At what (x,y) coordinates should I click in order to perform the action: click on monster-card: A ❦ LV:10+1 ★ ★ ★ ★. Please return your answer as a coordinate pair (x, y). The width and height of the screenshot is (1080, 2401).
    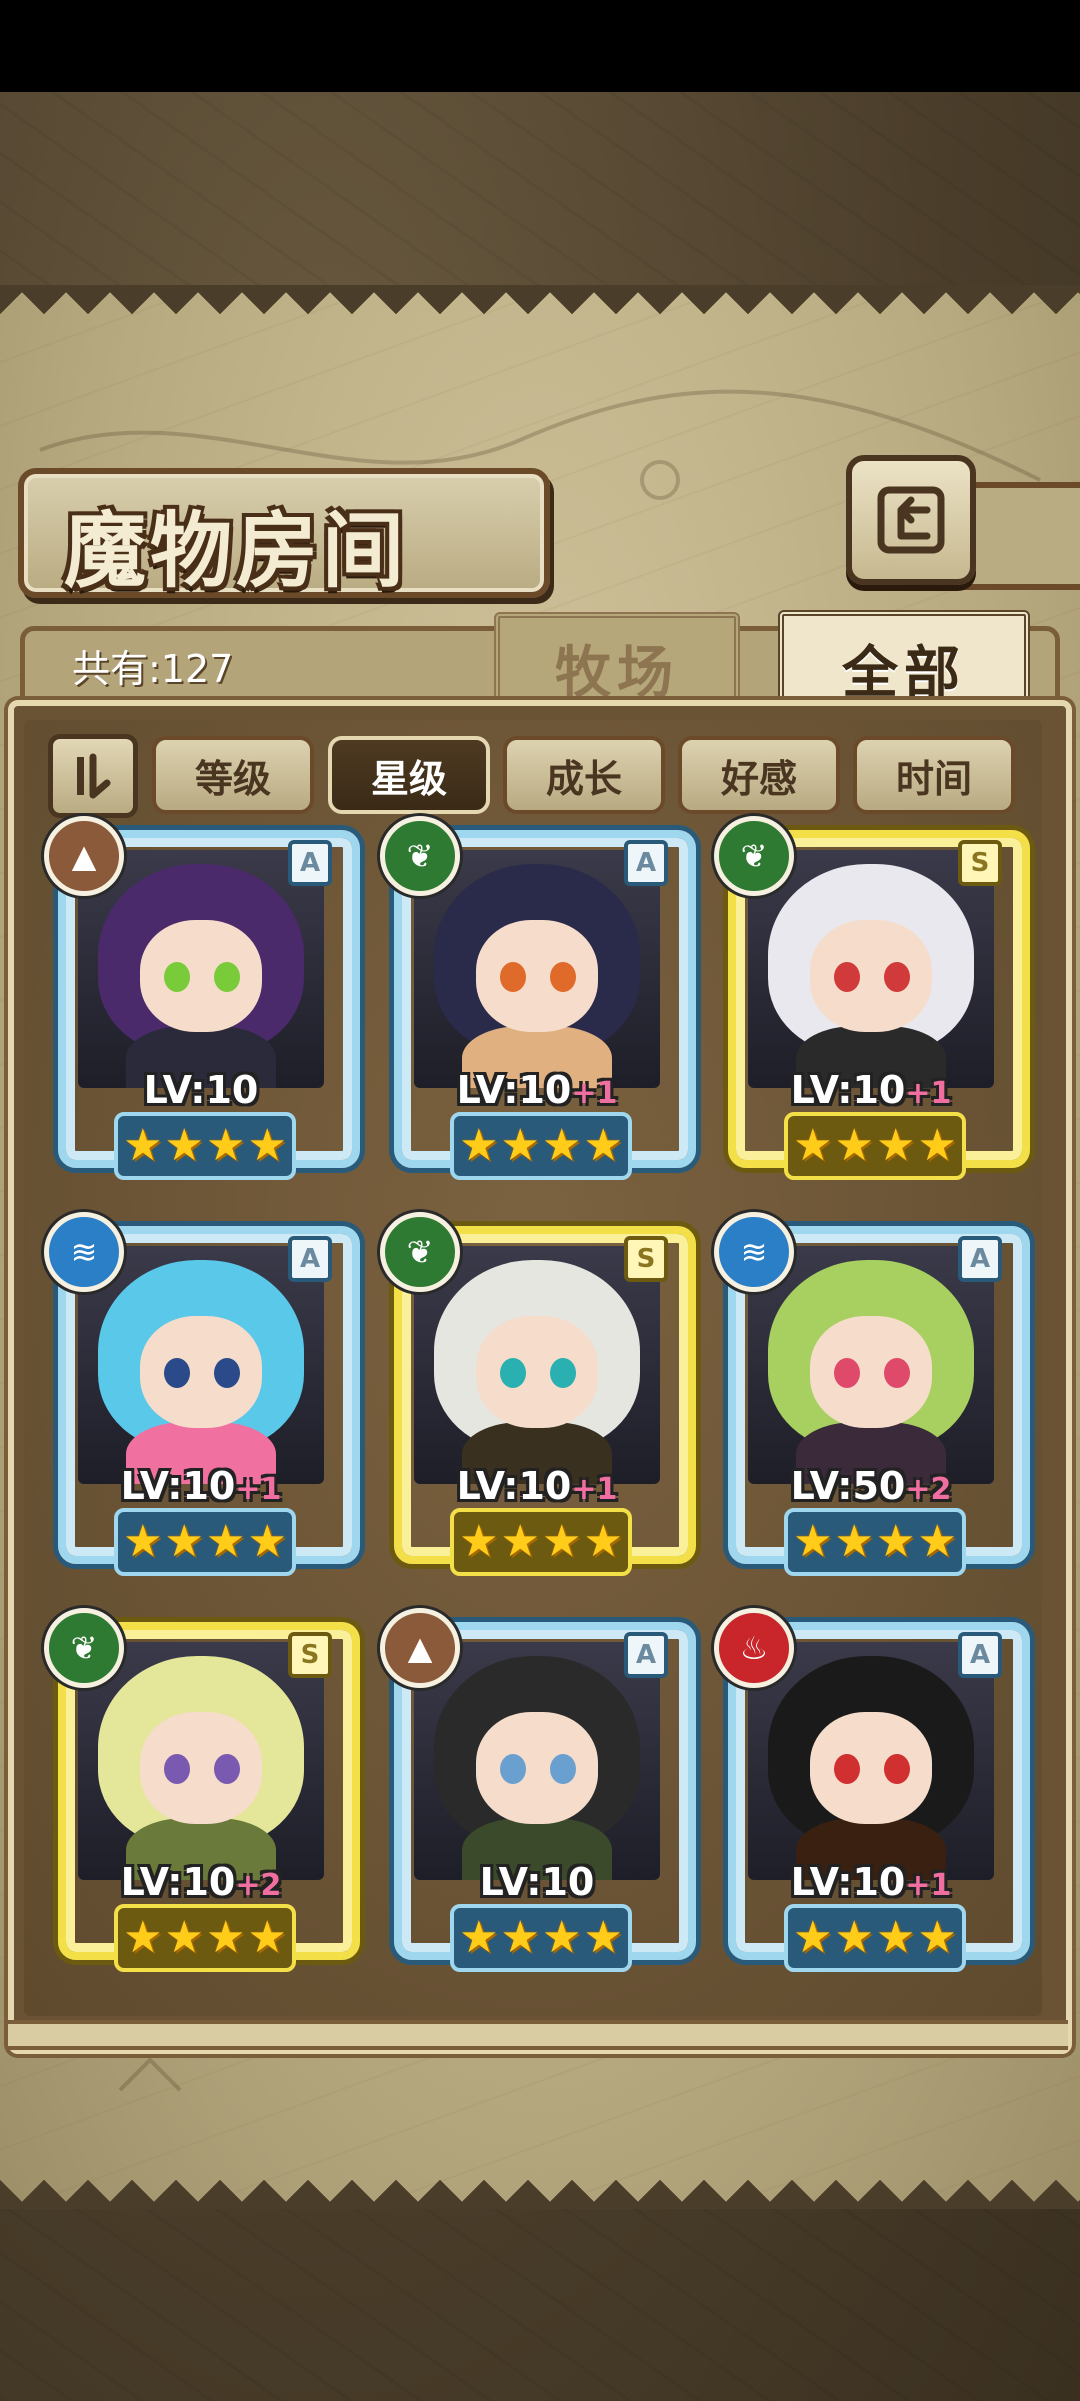
    Looking at the image, I should click on (538, 999).